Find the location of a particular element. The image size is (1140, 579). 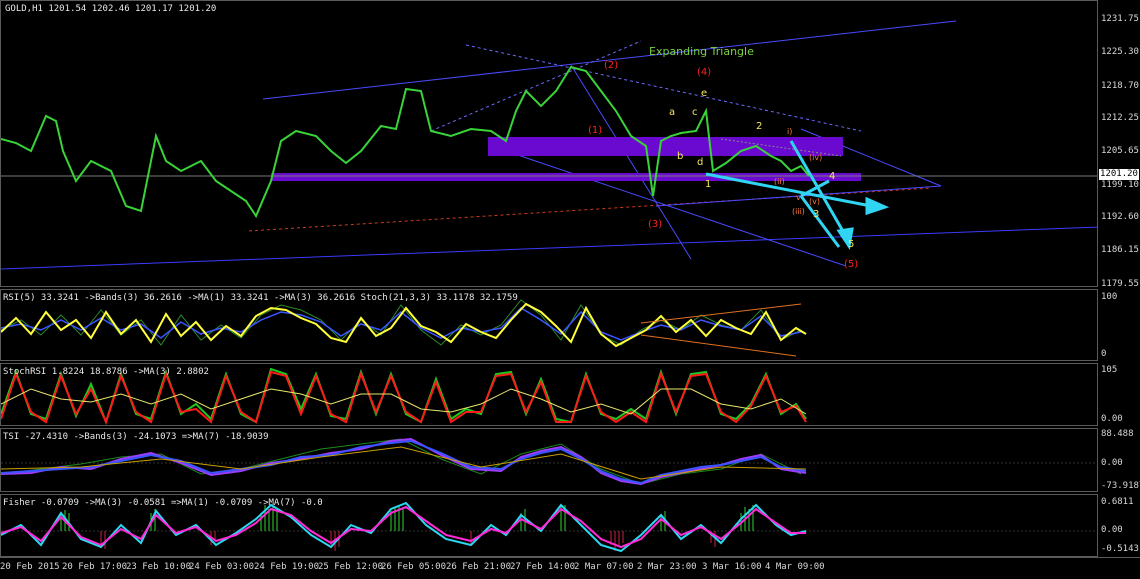

stochrsi-scale: 105 0.00 is located at coordinates (1112, 394).